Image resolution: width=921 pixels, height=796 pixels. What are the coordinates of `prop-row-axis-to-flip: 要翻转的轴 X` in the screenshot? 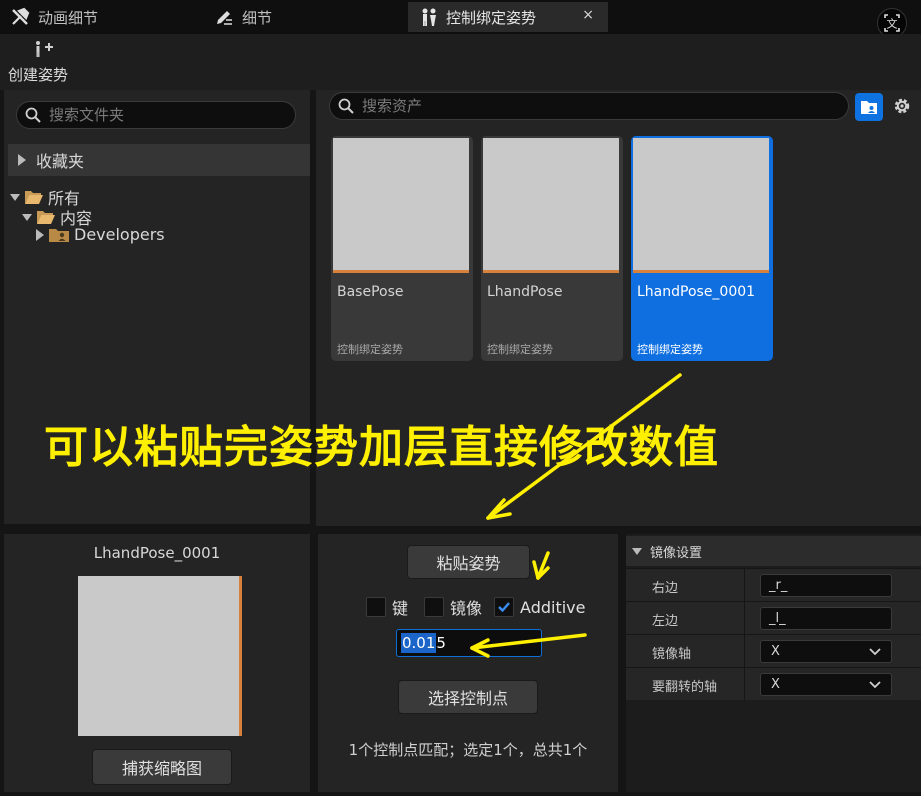 It's located at (773, 684).